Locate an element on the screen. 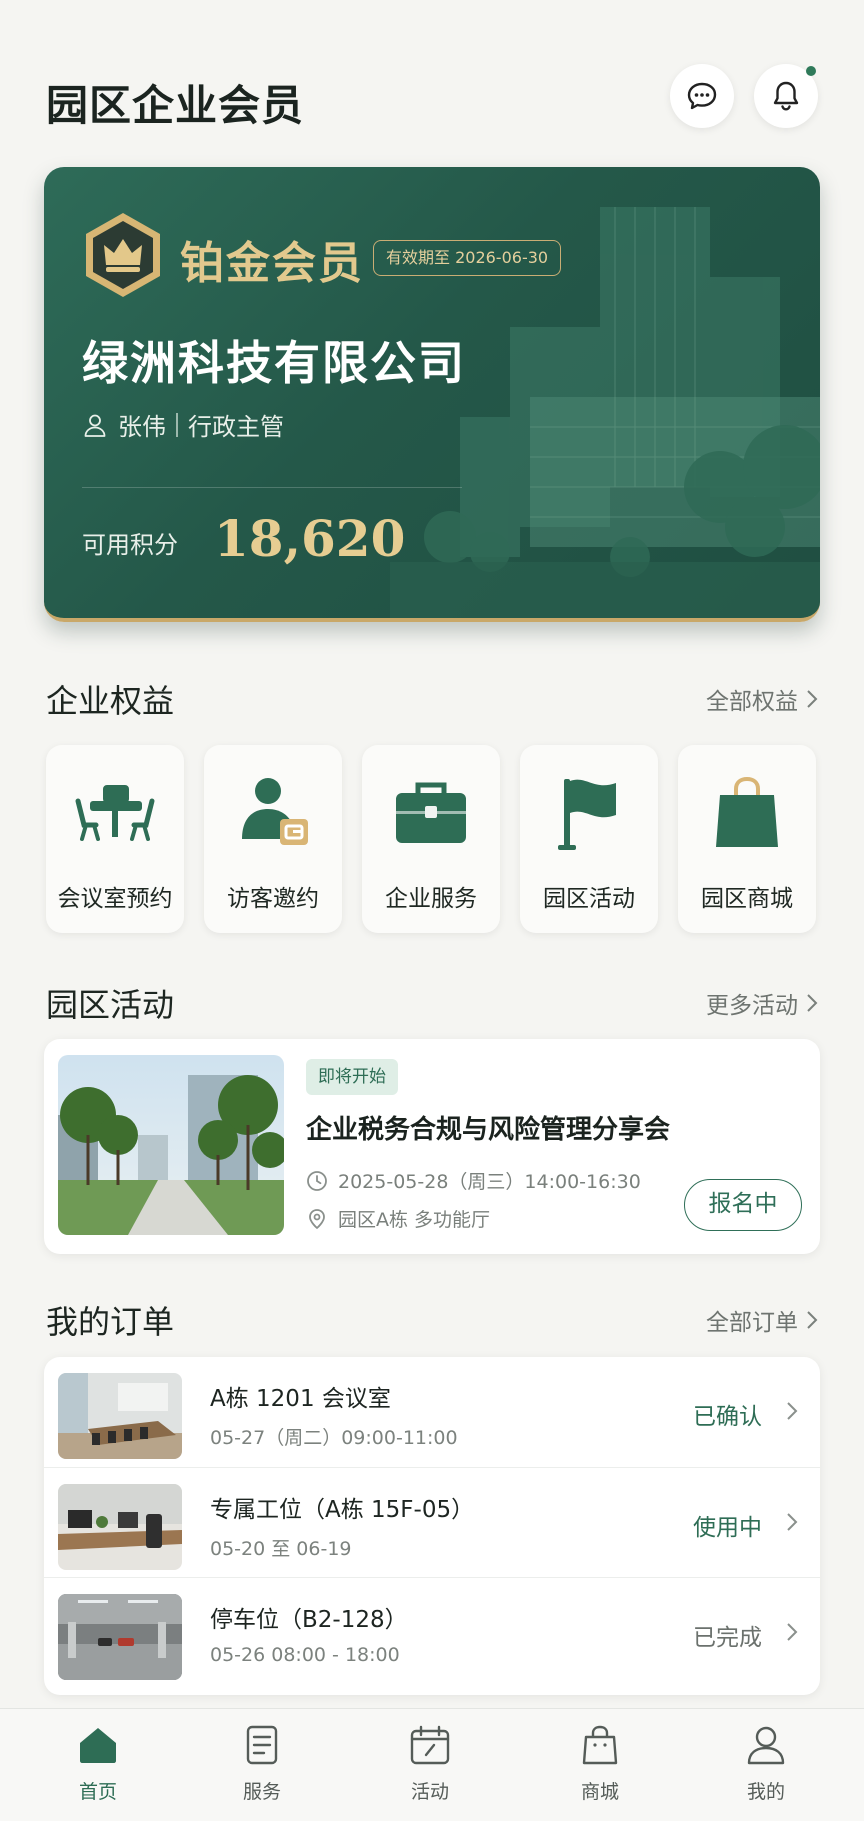 Image resolution: width=864 pixels, height=1821 pixels. page-title: 园区企业会员 is located at coordinates (175, 105).